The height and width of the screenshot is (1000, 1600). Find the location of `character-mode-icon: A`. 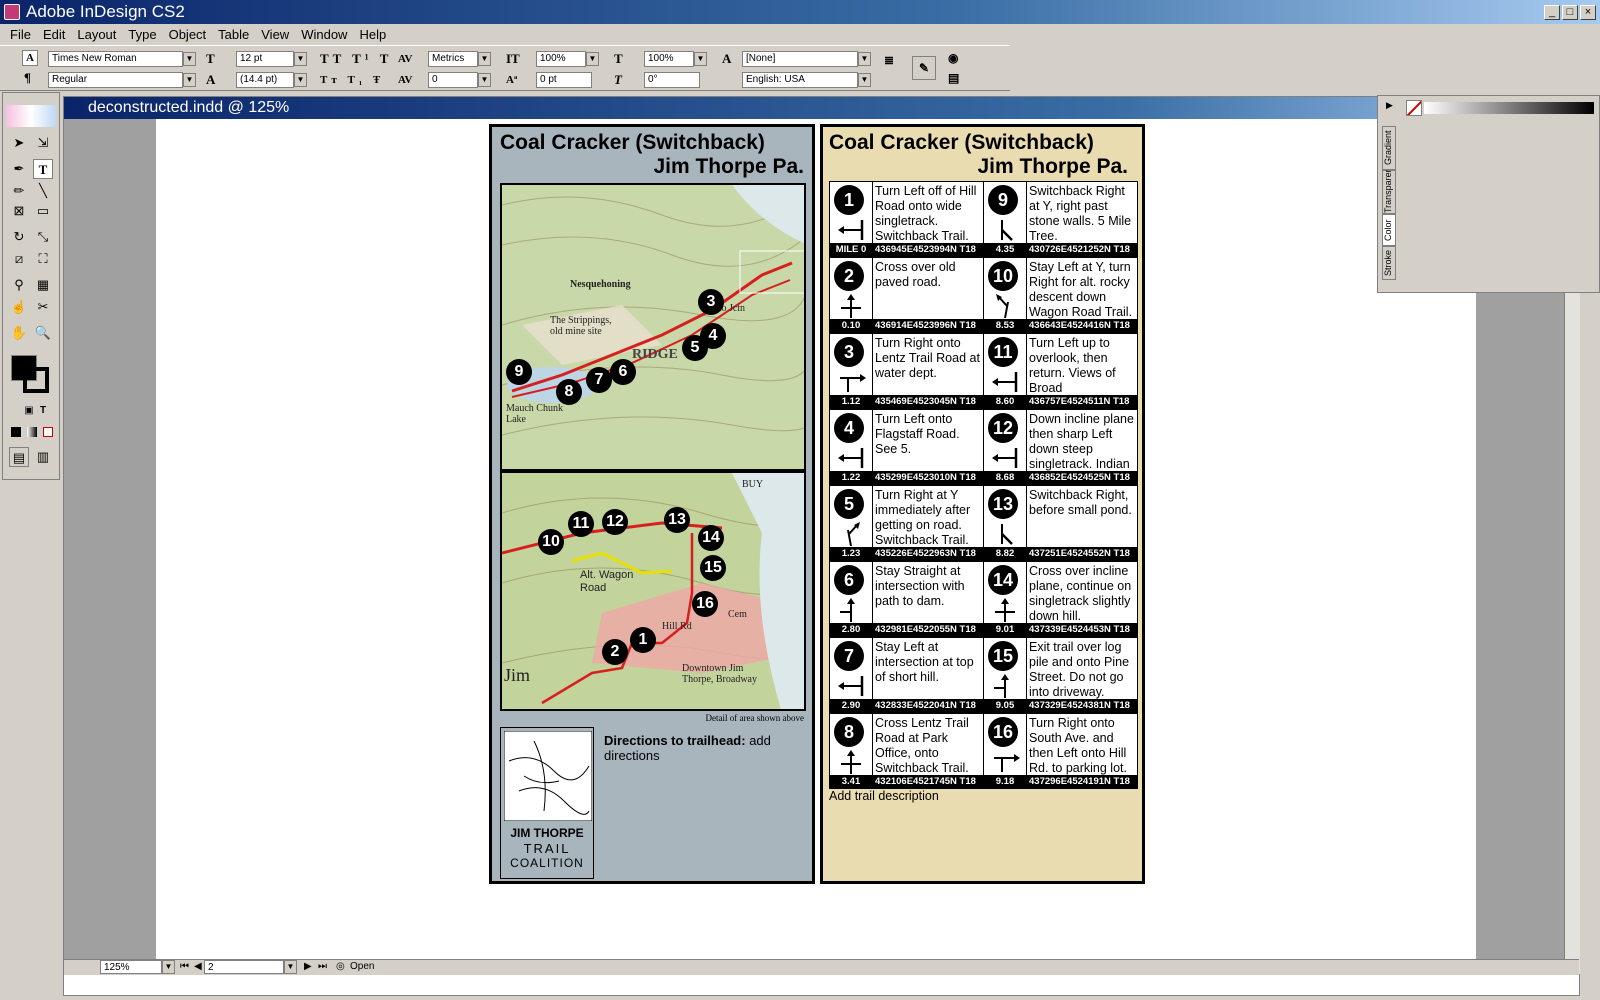

character-mode-icon: A is located at coordinates (30, 58).